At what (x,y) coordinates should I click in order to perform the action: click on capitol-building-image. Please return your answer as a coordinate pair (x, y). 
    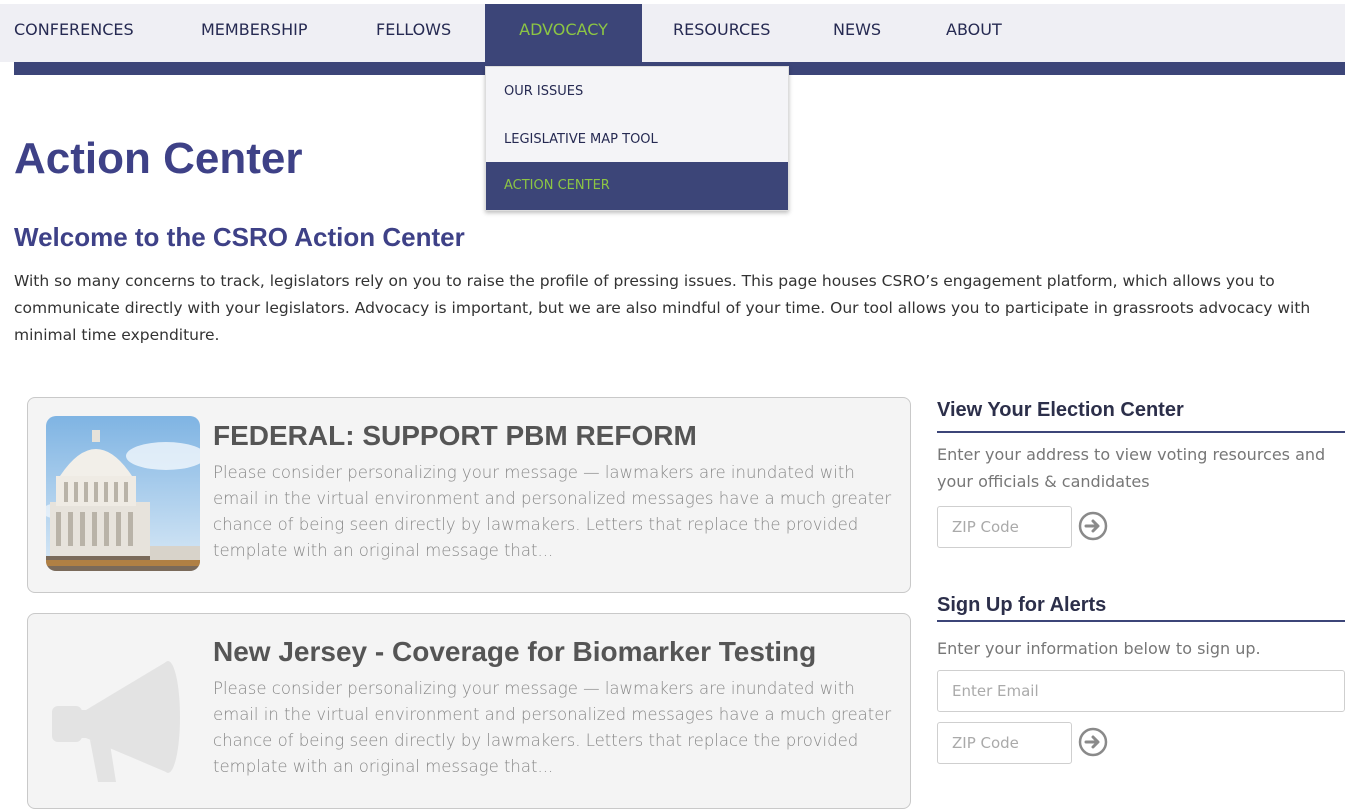
    Looking at the image, I should click on (123, 493).